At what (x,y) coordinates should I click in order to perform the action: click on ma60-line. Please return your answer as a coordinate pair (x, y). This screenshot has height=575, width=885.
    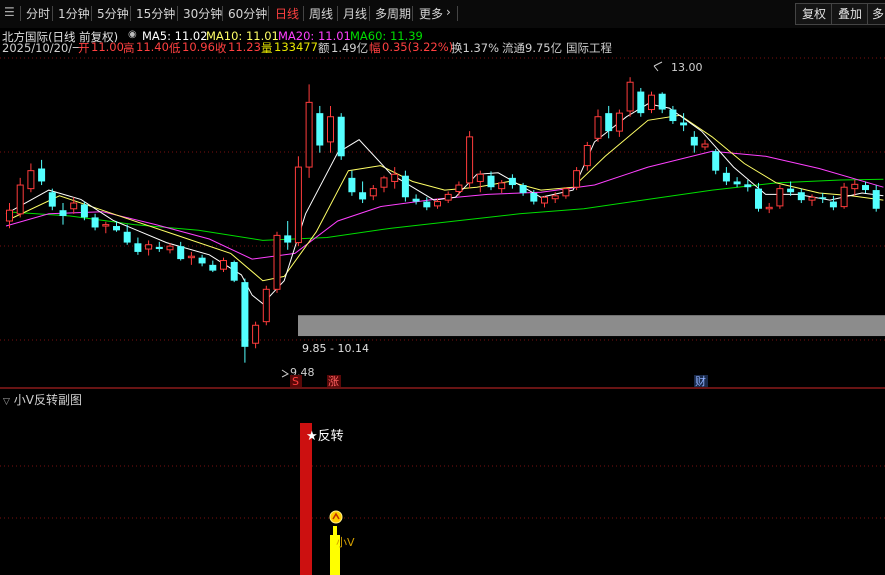
    Looking at the image, I should click on (444, 209).